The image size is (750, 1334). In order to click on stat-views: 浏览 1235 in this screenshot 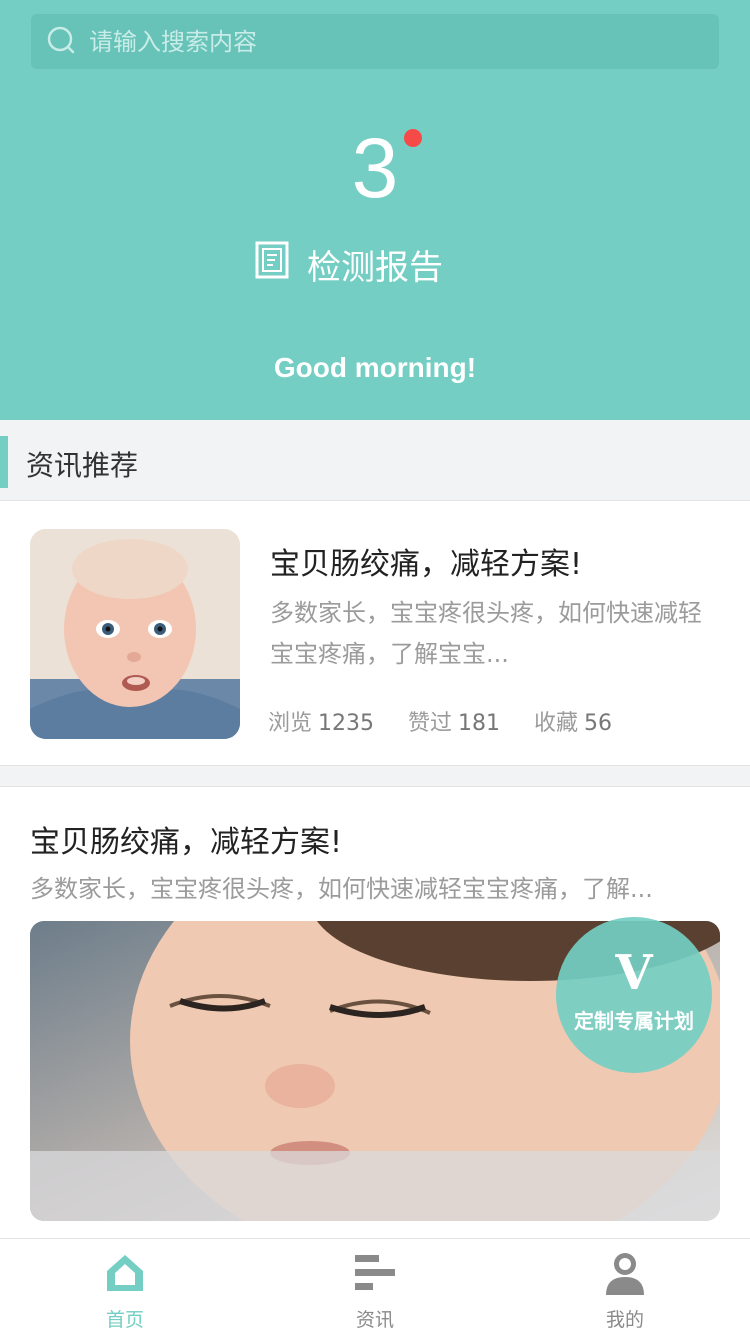, I will do `click(321, 721)`.